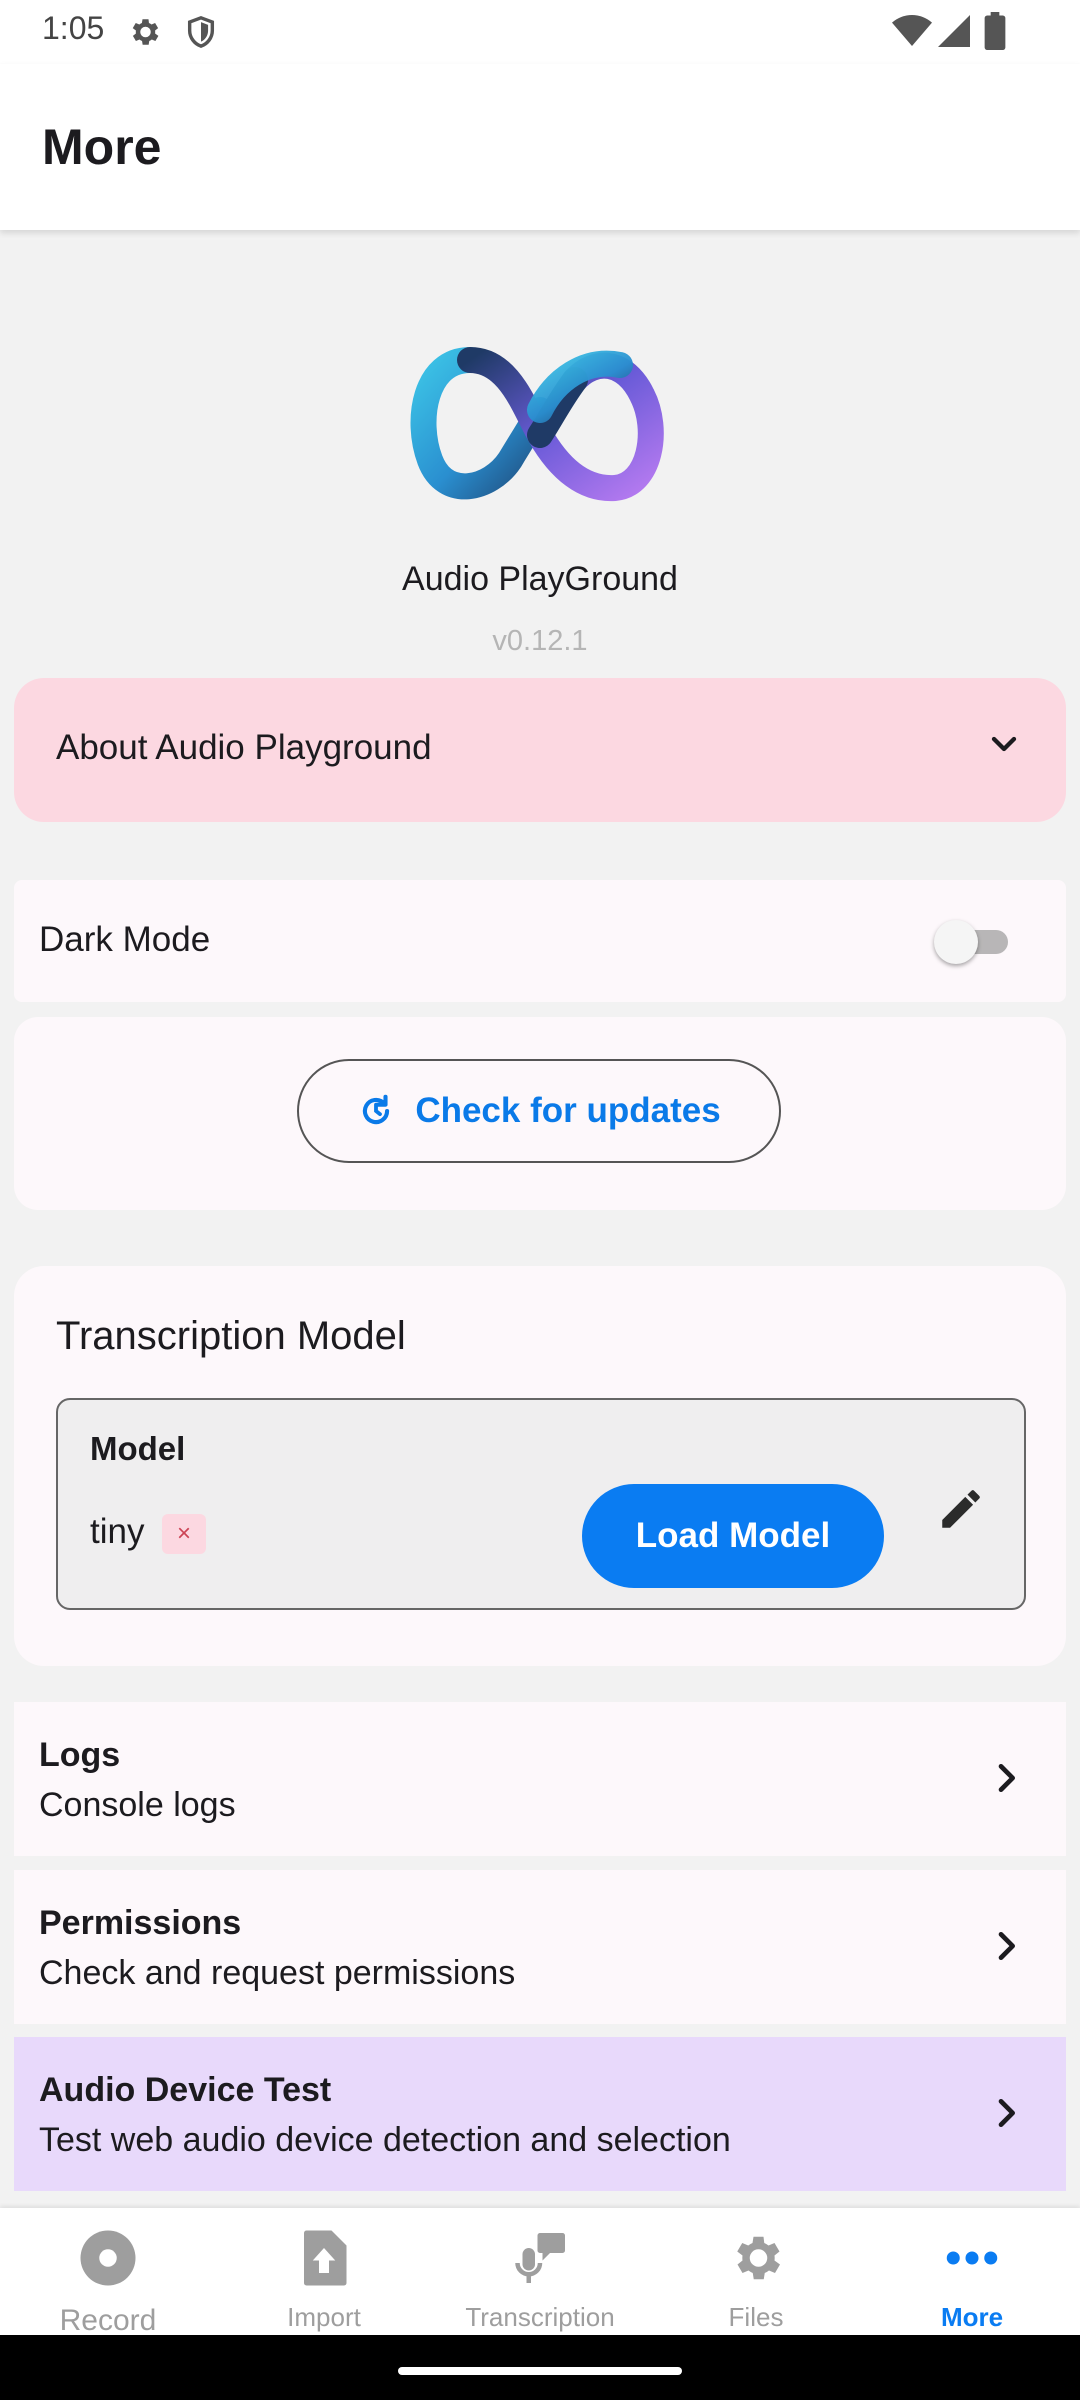 The width and height of the screenshot is (1080, 2400). What do you see at coordinates (995, 31) in the screenshot?
I see `battery-icon` at bounding box center [995, 31].